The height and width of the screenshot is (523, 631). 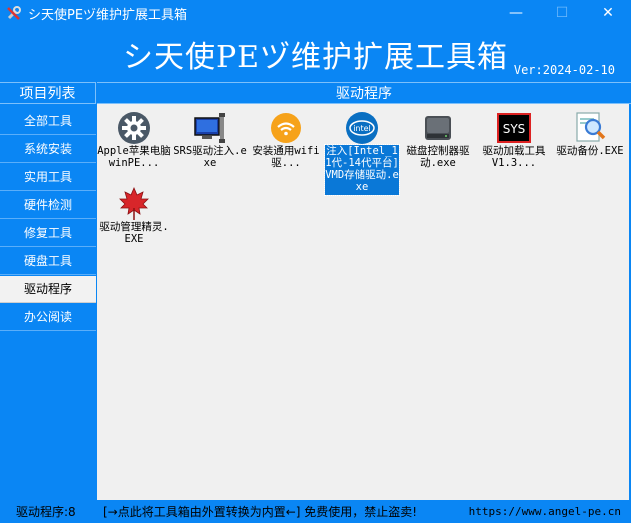 I want to click on tool-label: 注入[Intel_11代-14代平台]VMD存储驱动.exe, so click(x=362, y=170).